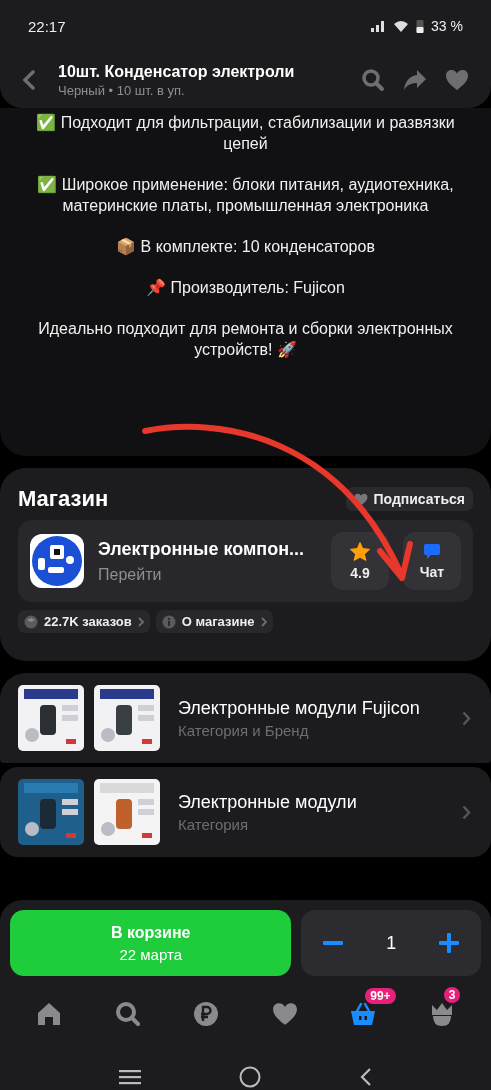 Image resolution: width=491 pixels, height=1090 pixels. I want to click on chat-button: Чат, so click(432, 561).